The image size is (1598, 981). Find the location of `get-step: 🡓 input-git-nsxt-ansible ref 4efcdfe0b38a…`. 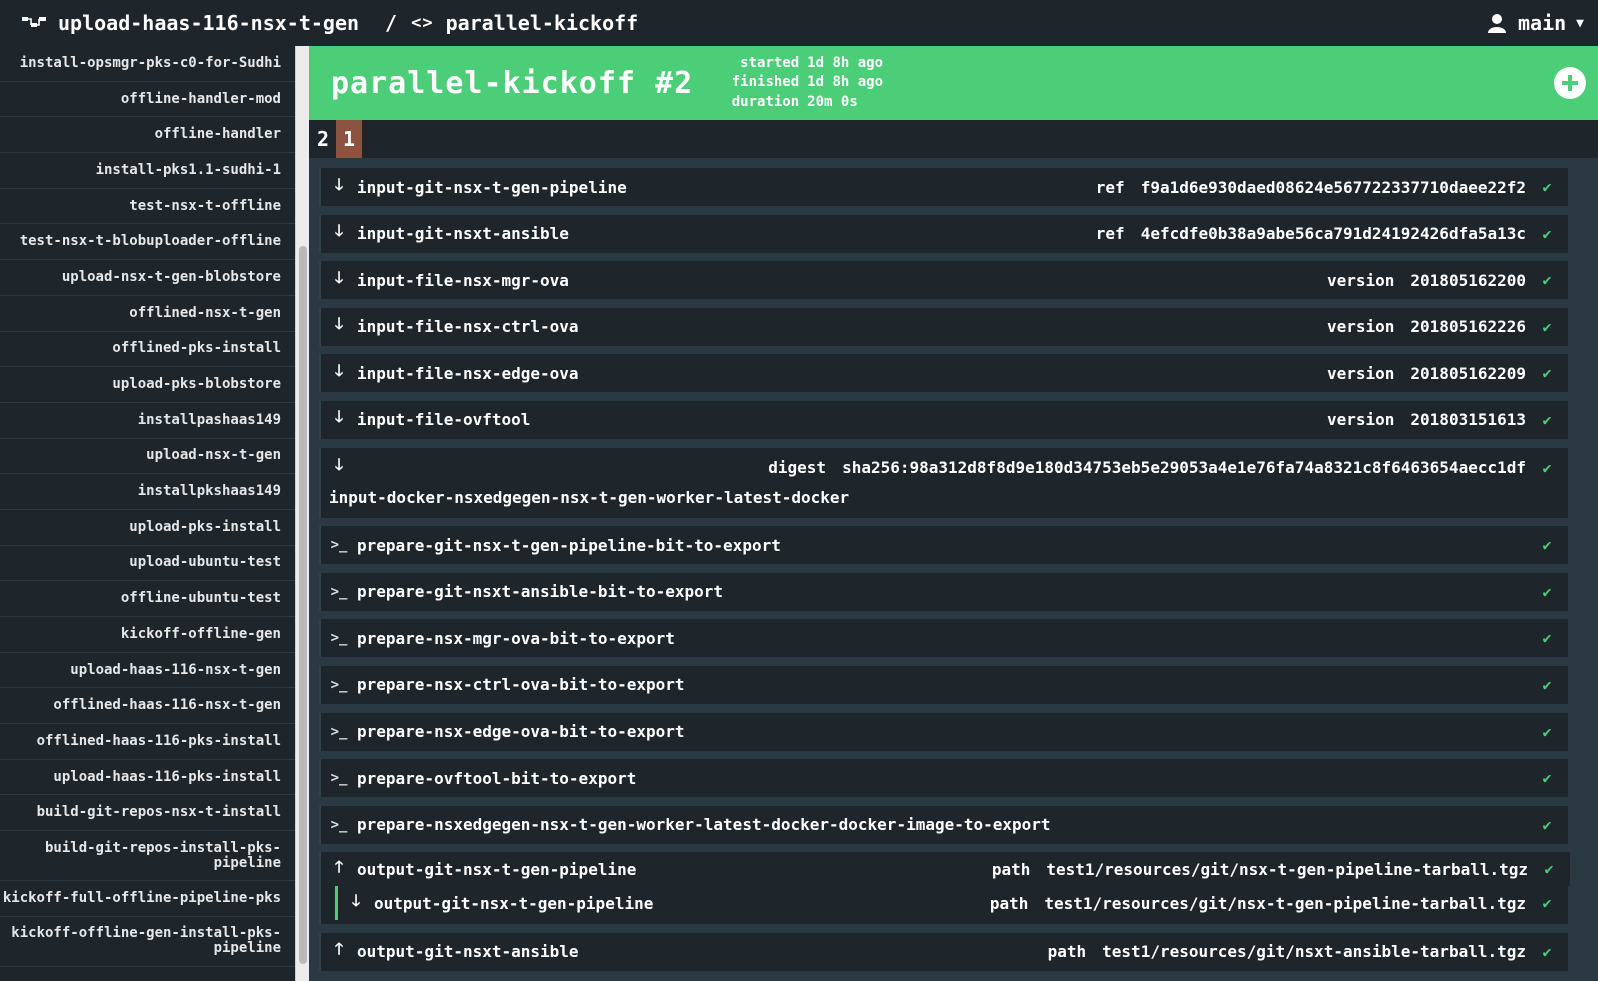

get-step: 🡓 input-git-nsxt-ansible ref 4efcdfe0b38a… is located at coordinates (943, 233).